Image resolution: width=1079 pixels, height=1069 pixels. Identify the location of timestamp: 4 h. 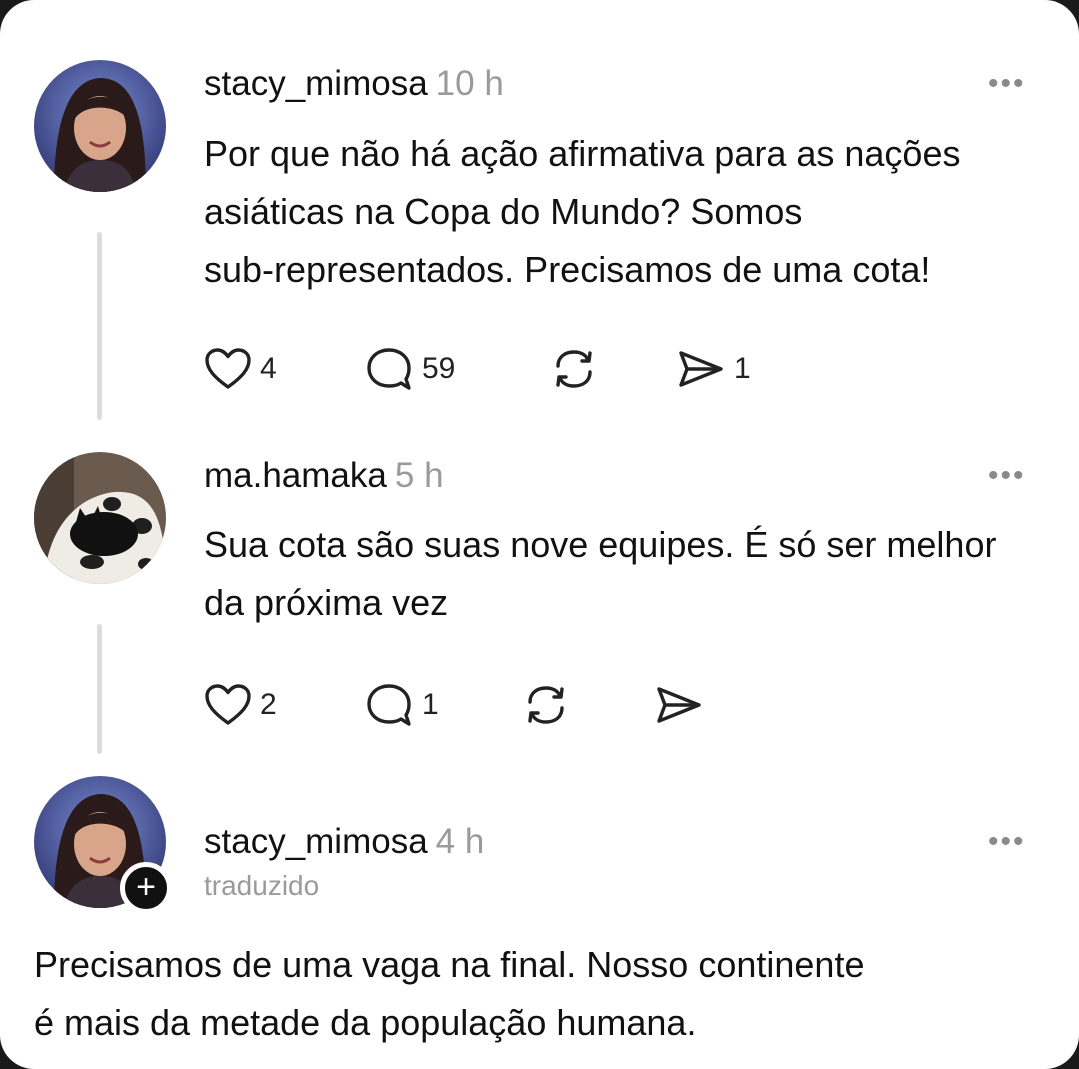
(460, 841).